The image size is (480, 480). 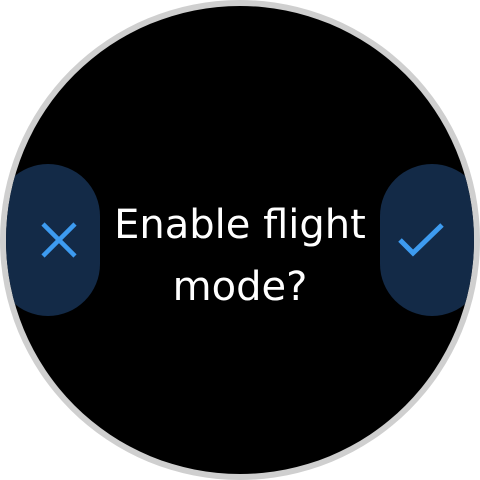 I want to click on cancel-button, so click(x=53, y=240).